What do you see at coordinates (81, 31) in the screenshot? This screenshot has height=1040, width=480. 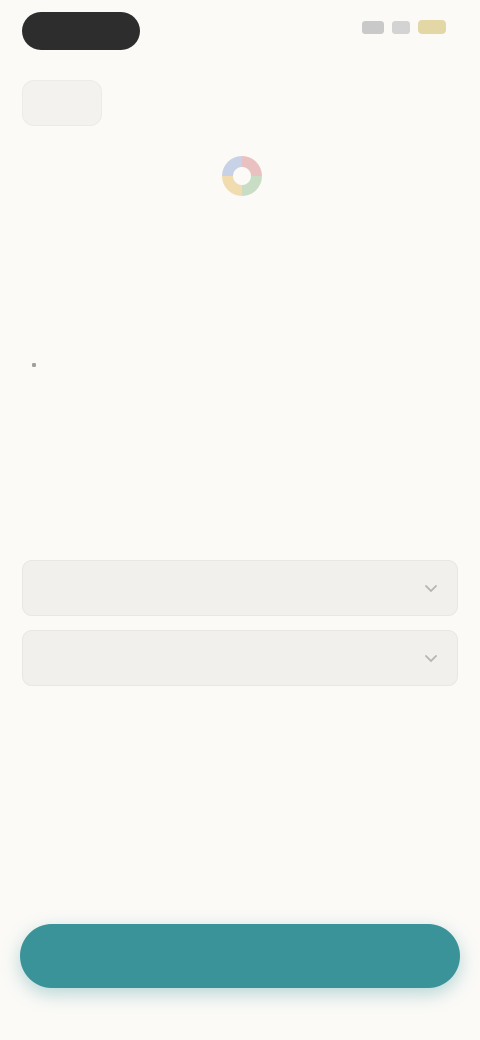 I see `dynamic-island` at bounding box center [81, 31].